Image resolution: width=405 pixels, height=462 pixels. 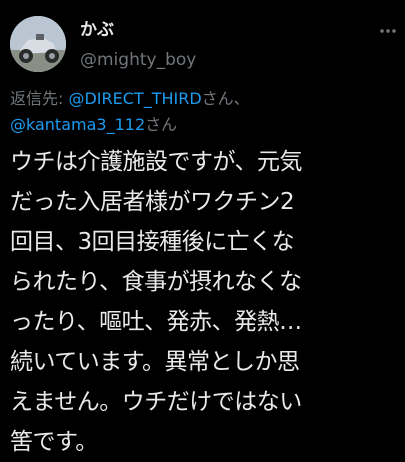 I want to click on reply-suffix: さん, so click(x=161, y=124).